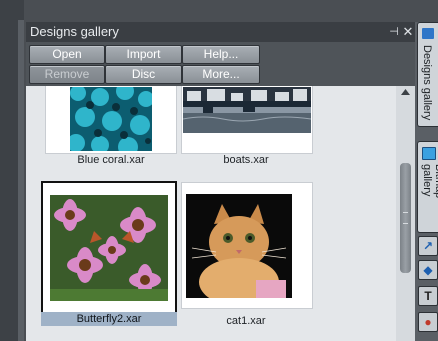 This screenshot has height=341, width=438. I want to click on text-tool-icon: T, so click(428, 296).